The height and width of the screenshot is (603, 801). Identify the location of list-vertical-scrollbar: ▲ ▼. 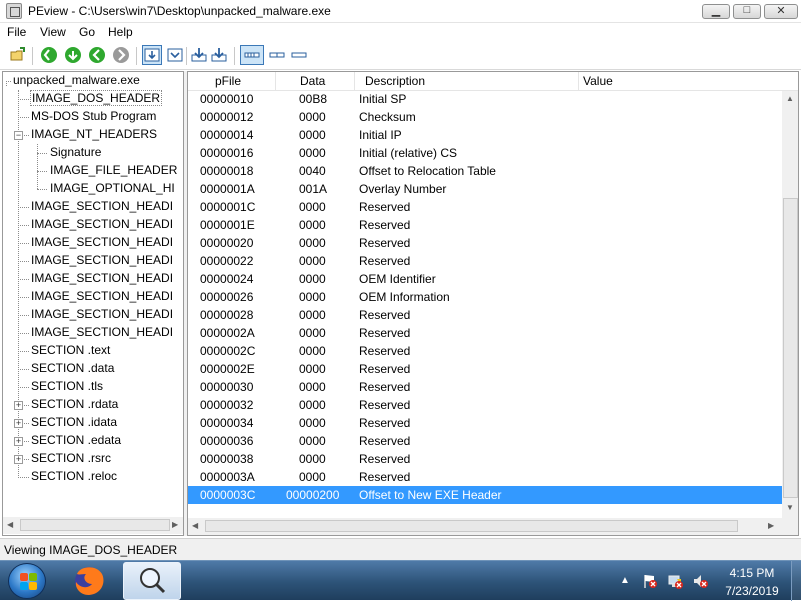
(790, 306).